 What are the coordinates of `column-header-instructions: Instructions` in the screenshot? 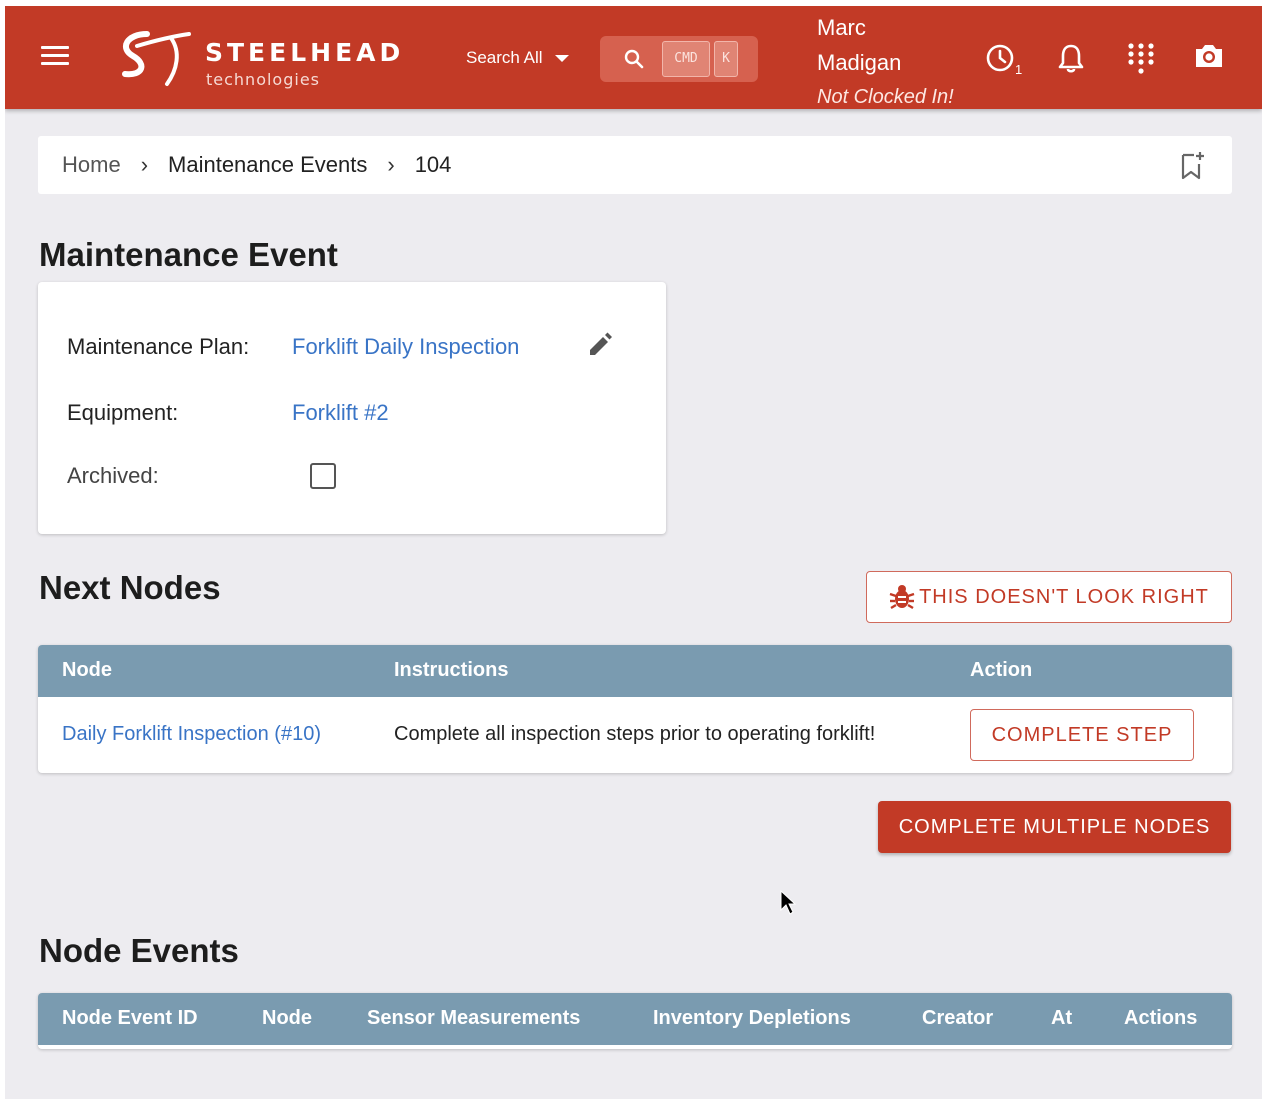 It's located at (451, 670).